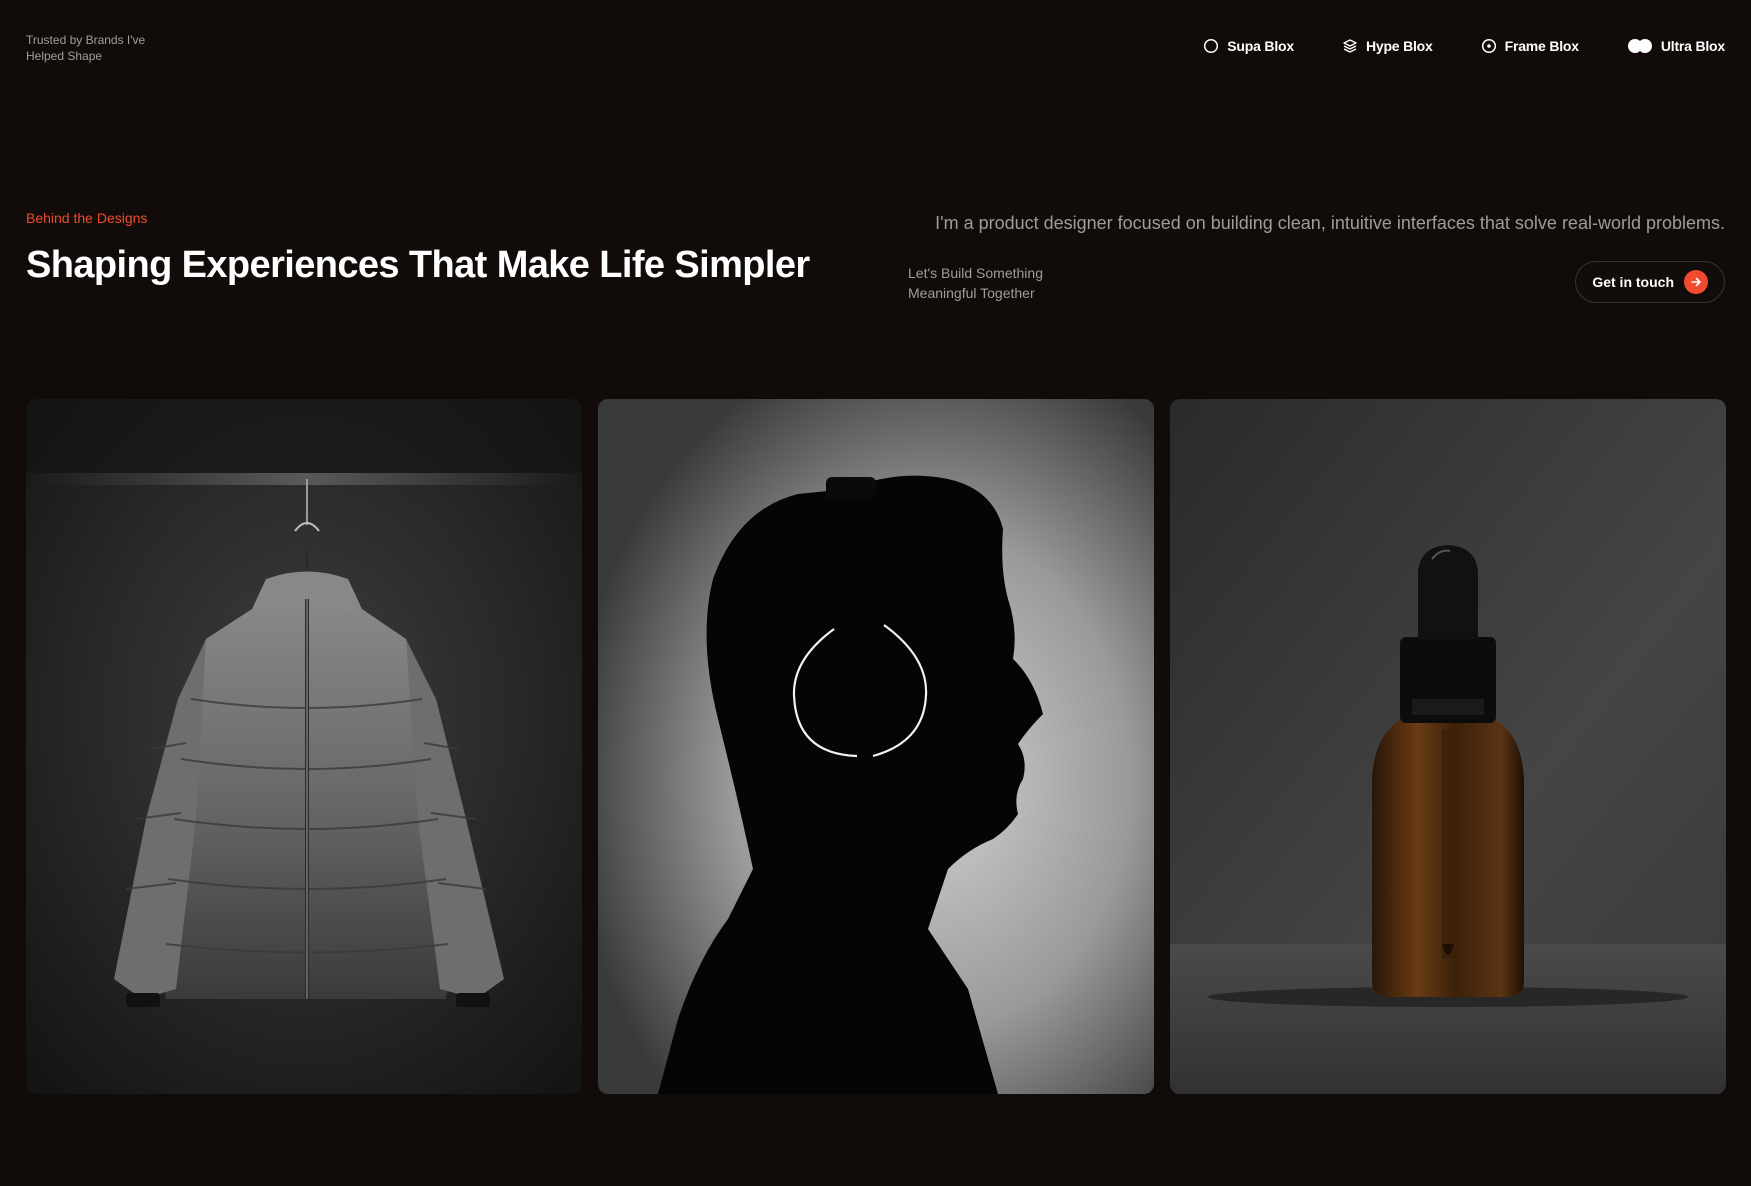 The height and width of the screenshot is (1186, 1751). Describe the element at coordinates (1640, 46) in the screenshot. I see `pill-toggle-icon` at that location.